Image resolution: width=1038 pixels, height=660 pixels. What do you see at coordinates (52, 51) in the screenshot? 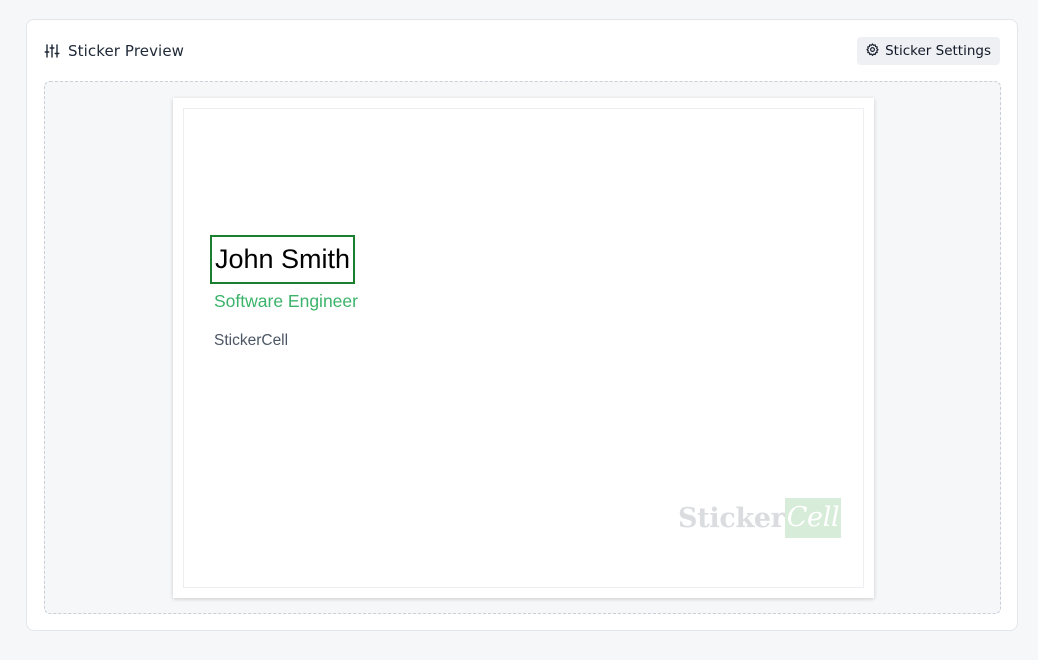
I see `sliders-icon` at bounding box center [52, 51].